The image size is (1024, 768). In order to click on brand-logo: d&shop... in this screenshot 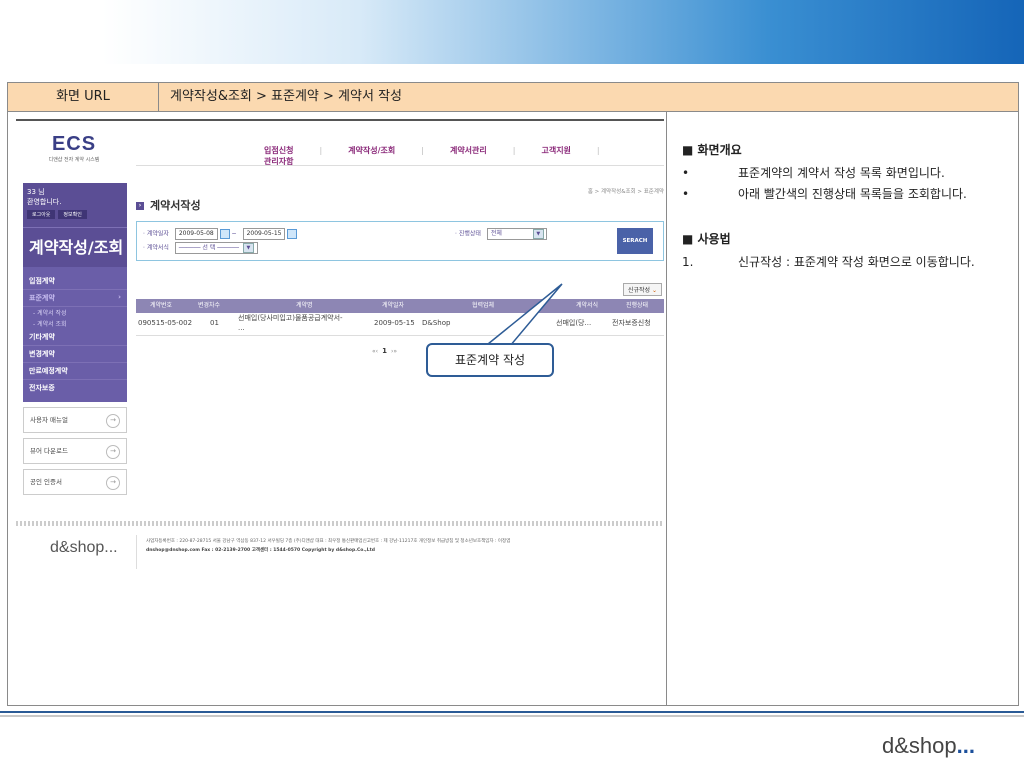, I will do `click(928, 745)`.